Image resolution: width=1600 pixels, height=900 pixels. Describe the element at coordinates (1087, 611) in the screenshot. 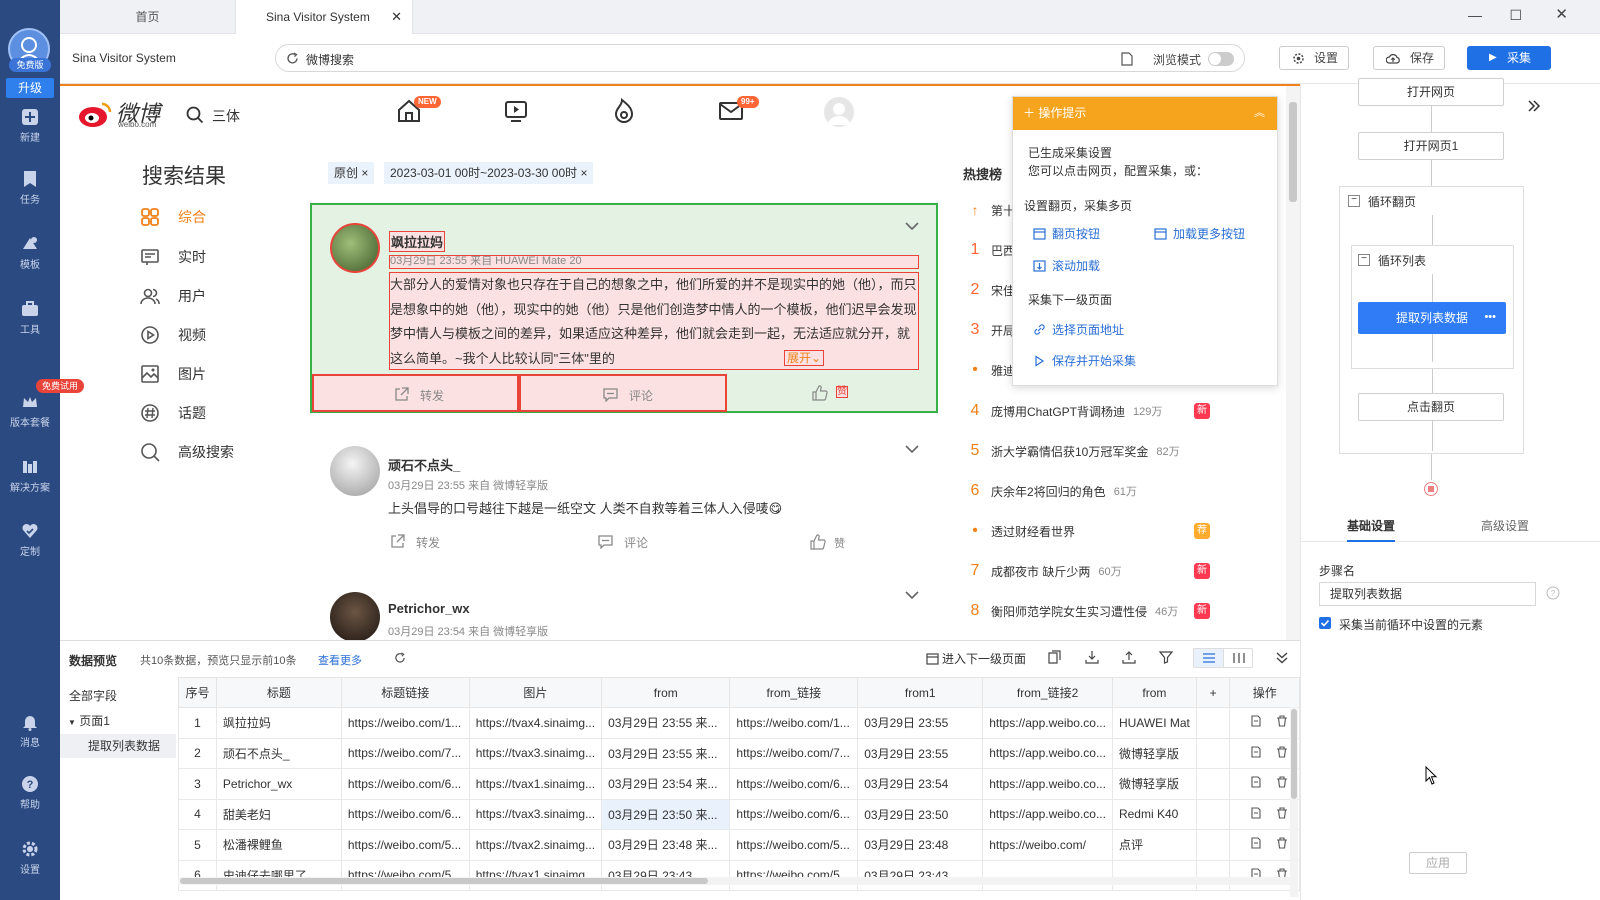

I see `hot-item: 8 衡阳师范学院女生实习遭性侵 46万新` at that location.